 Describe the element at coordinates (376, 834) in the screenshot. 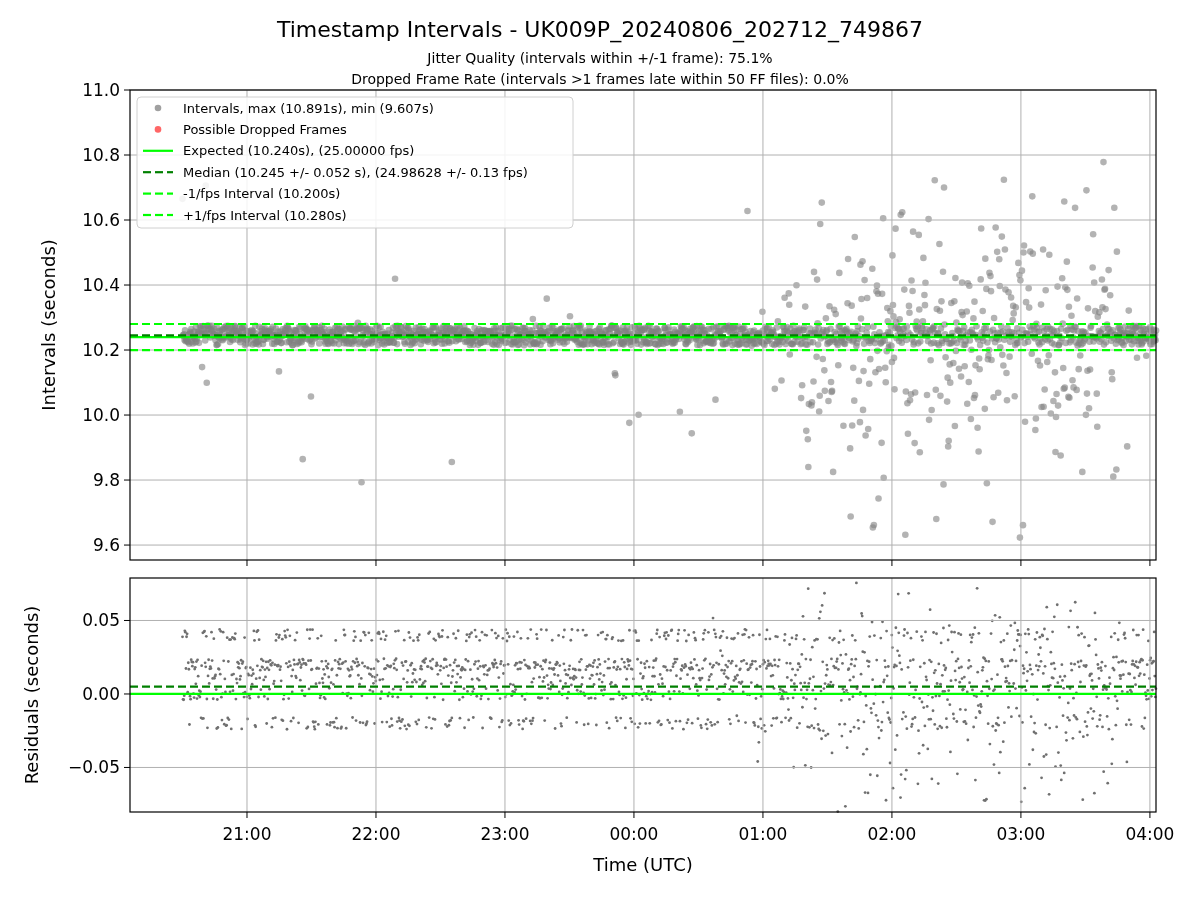

I see `tick-label: 22:00` at that location.